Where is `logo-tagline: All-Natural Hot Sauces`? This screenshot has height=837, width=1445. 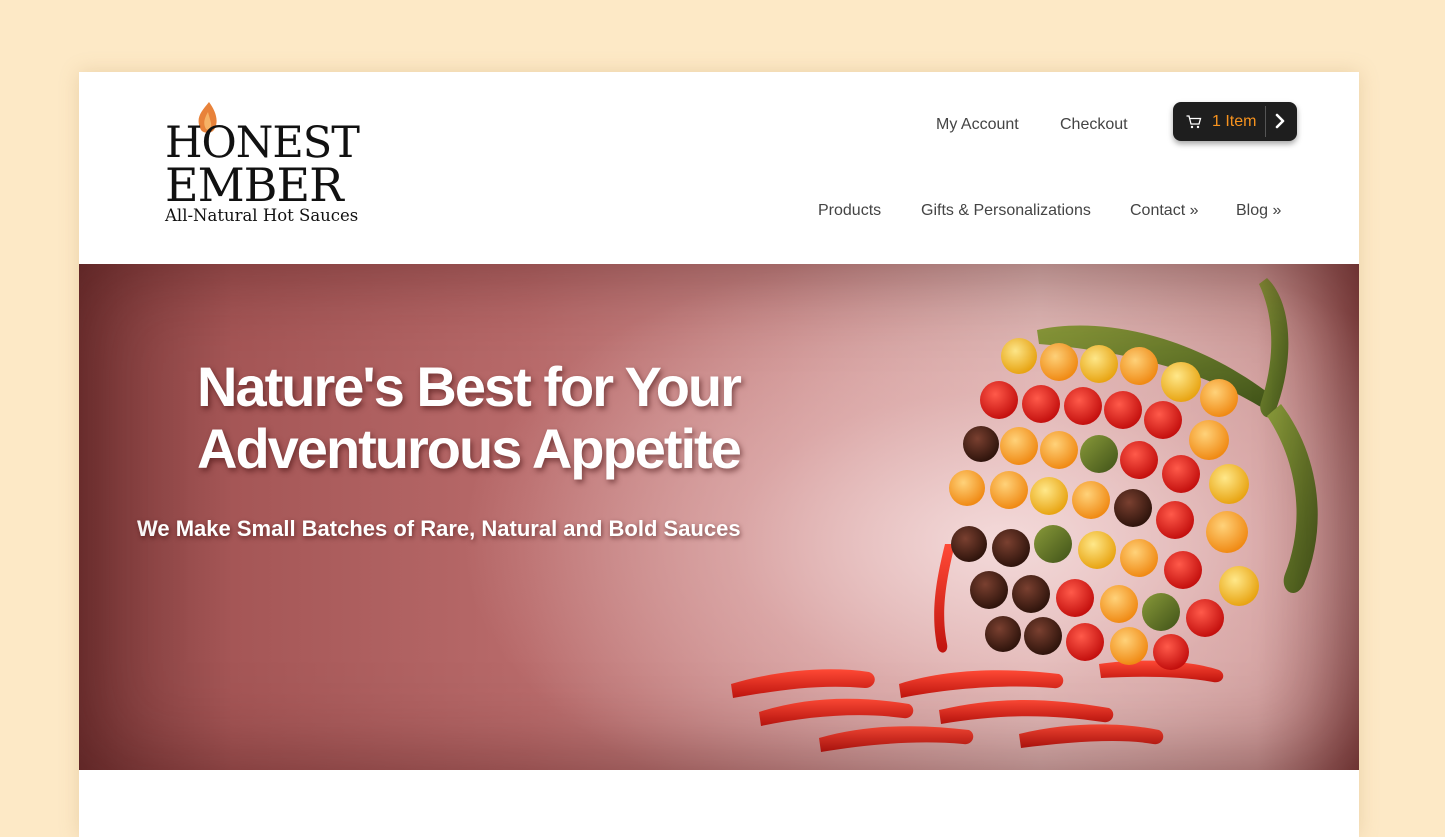 logo-tagline: All-Natural Hot Sauces is located at coordinates (262, 215).